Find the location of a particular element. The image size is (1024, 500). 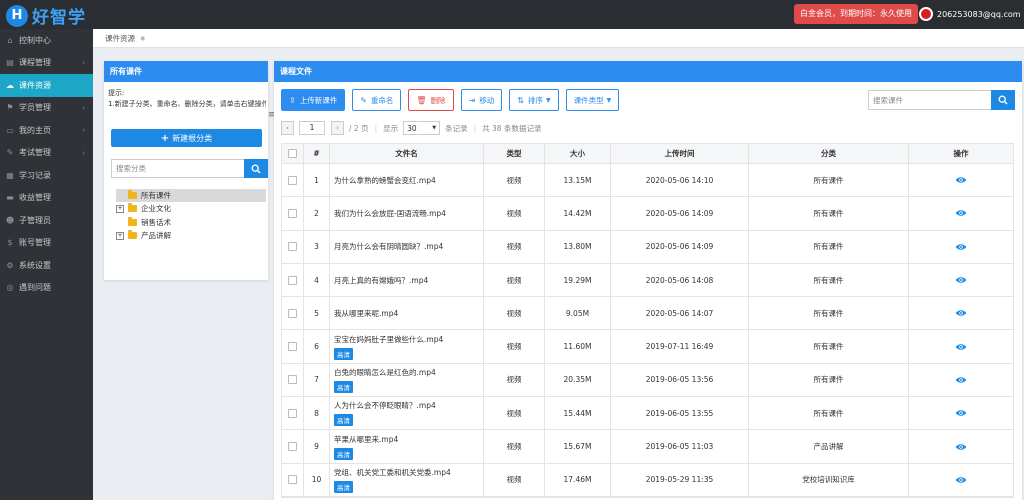

sidebar-item: ▭ 我的主页 ‹ is located at coordinates (46, 130).